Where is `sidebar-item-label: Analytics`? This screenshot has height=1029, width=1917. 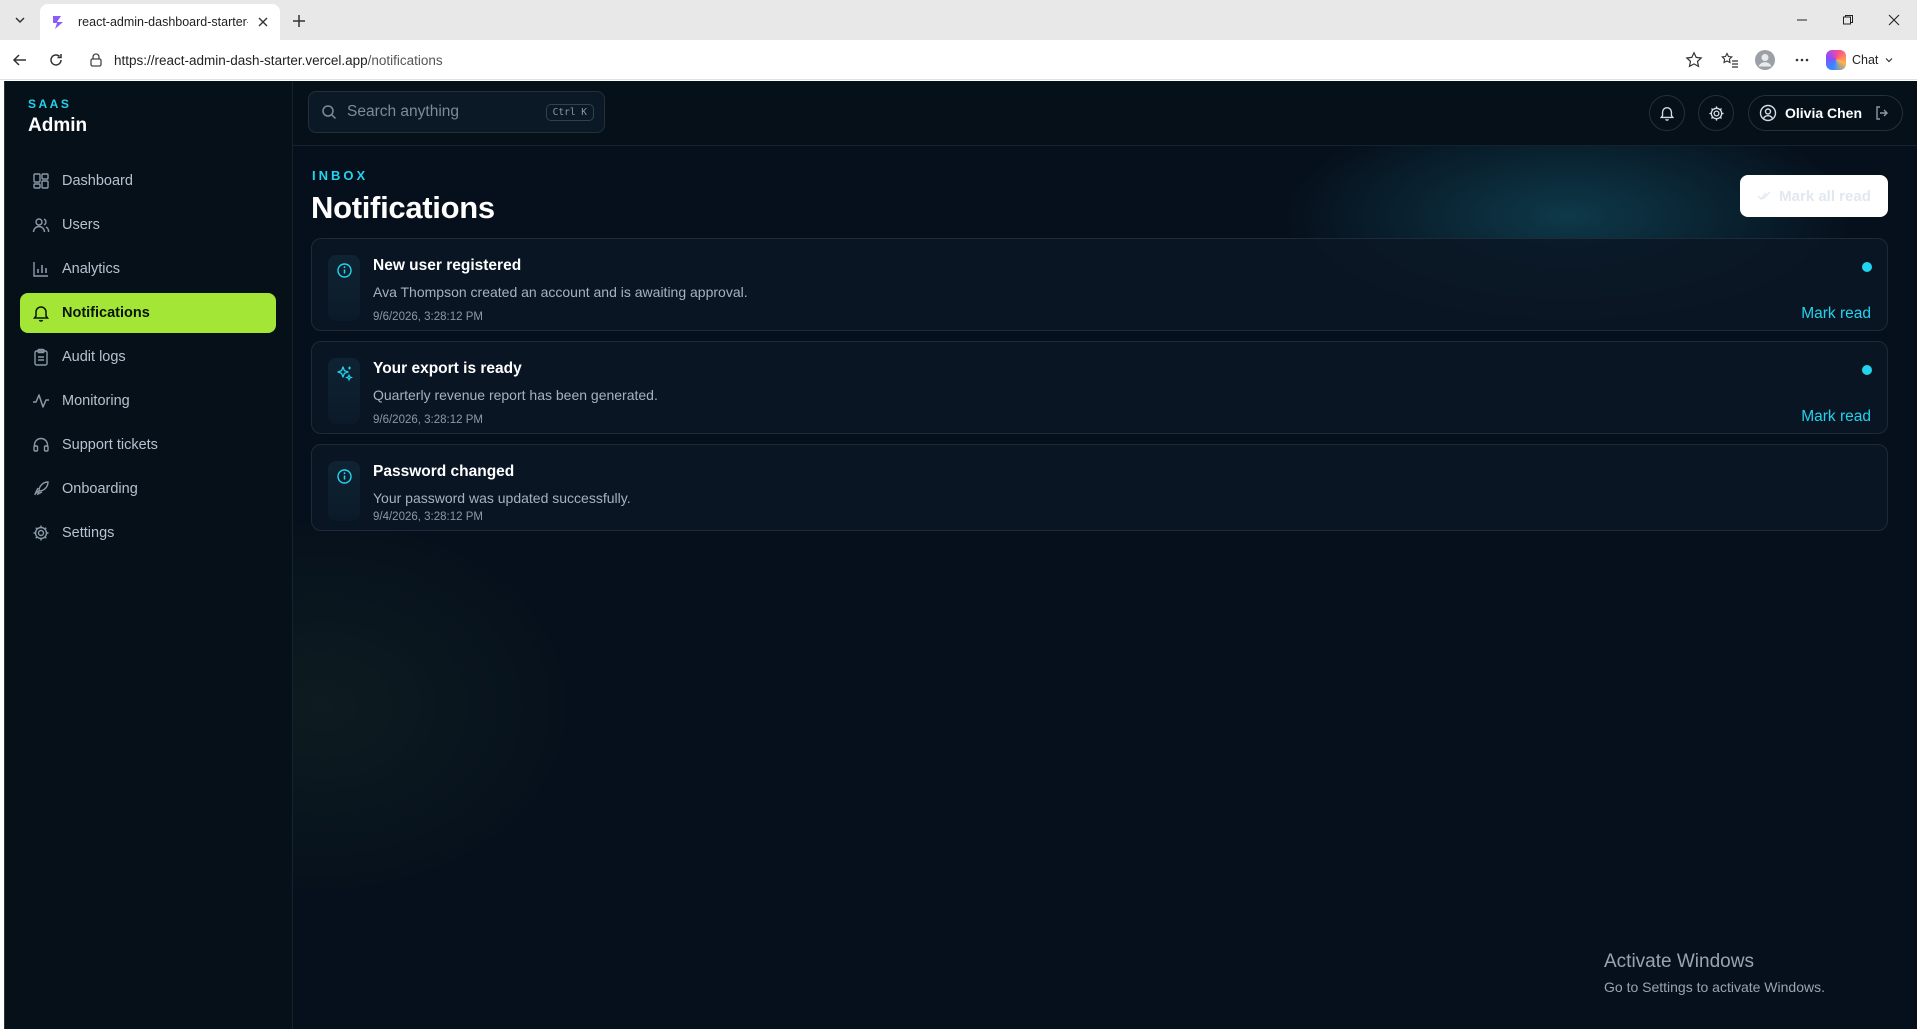
sidebar-item-label: Analytics is located at coordinates (91, 269).